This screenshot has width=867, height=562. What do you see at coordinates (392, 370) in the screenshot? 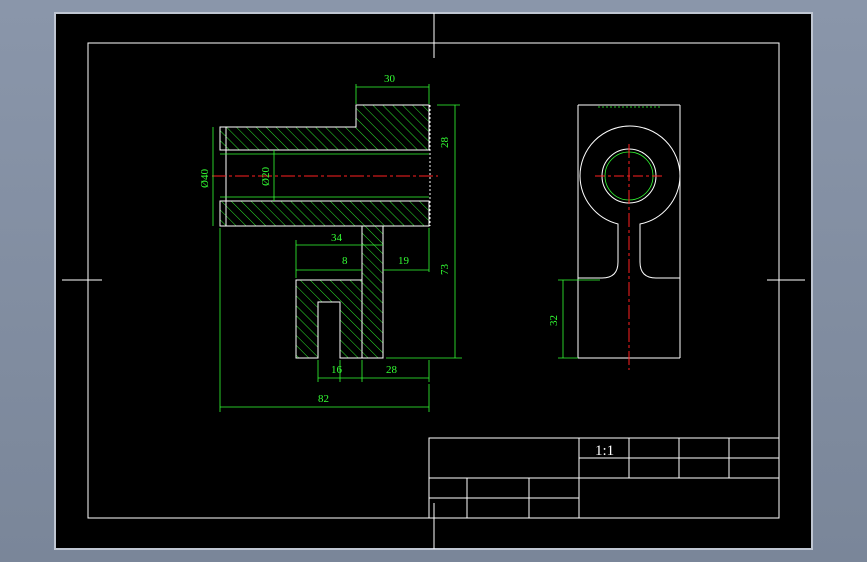
I see `dim-right-28: 28` at bounding box center [392, 370].